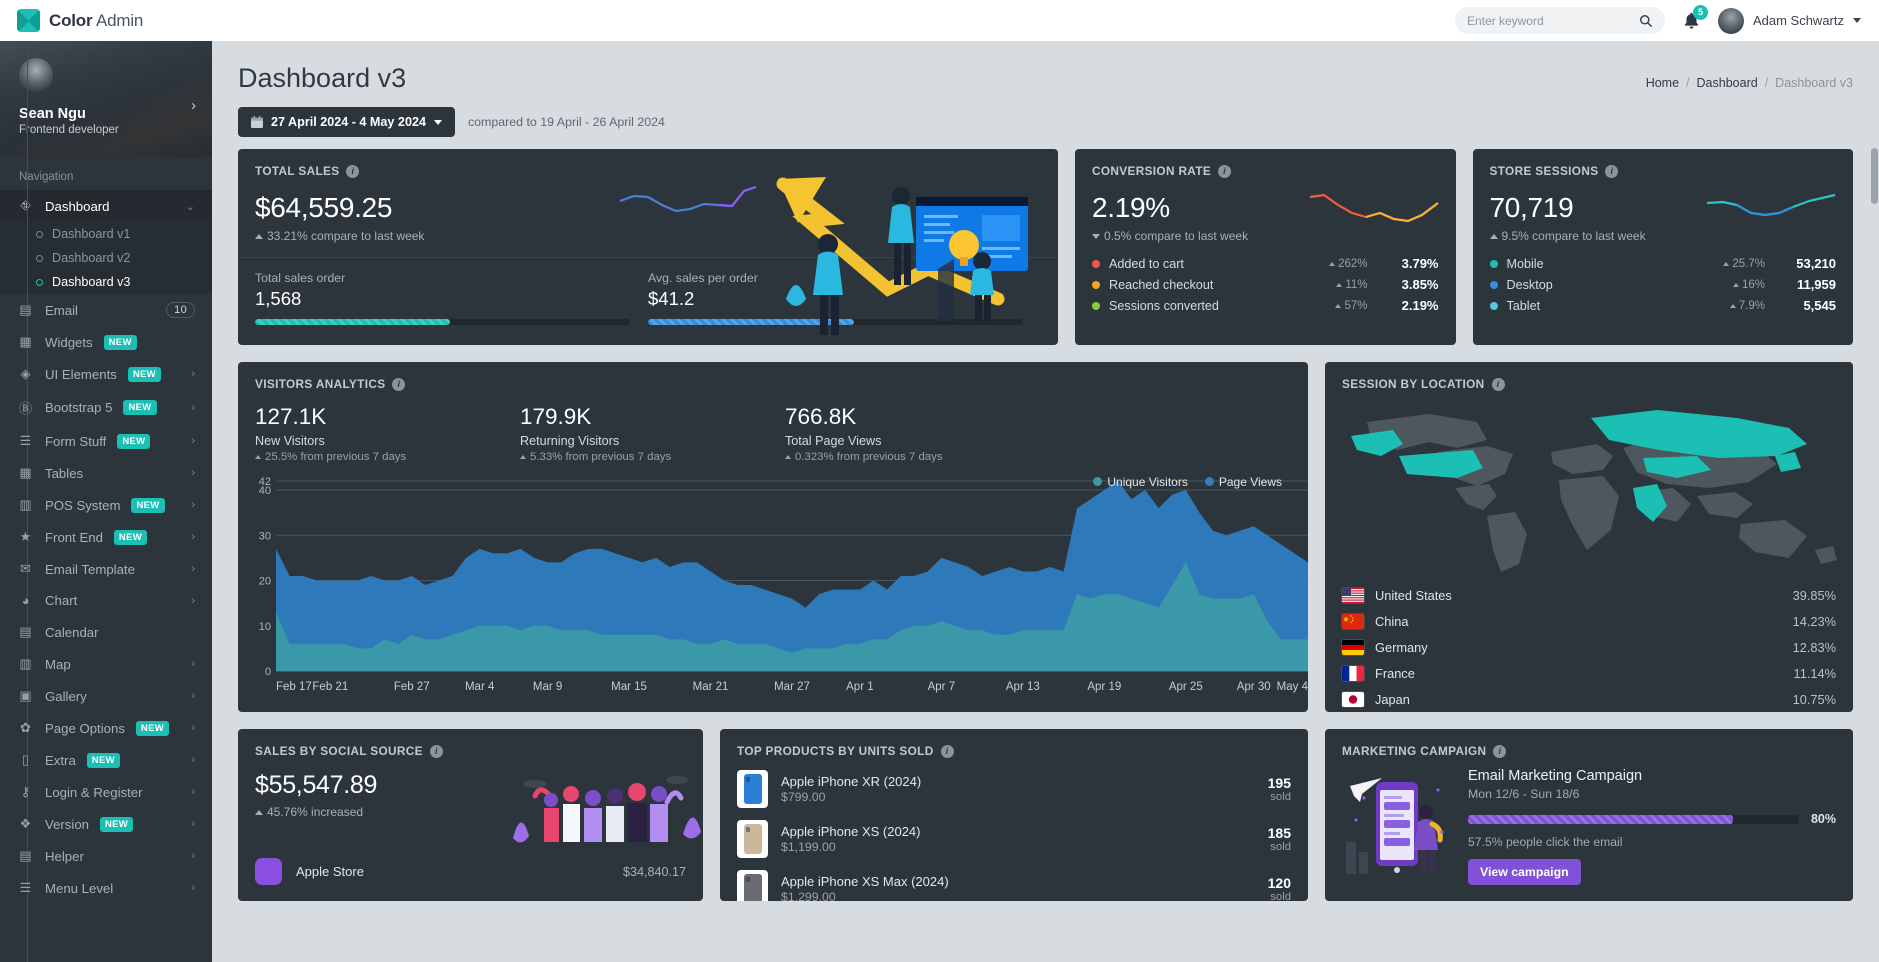 Image resolution: width=1879 pixels, height=962 pixels. What do you see at coordinates (106, 600) in the screenshot?
I see `sidebar-item-chart: ◕ Chart ›` at bounding box center [106, 600].